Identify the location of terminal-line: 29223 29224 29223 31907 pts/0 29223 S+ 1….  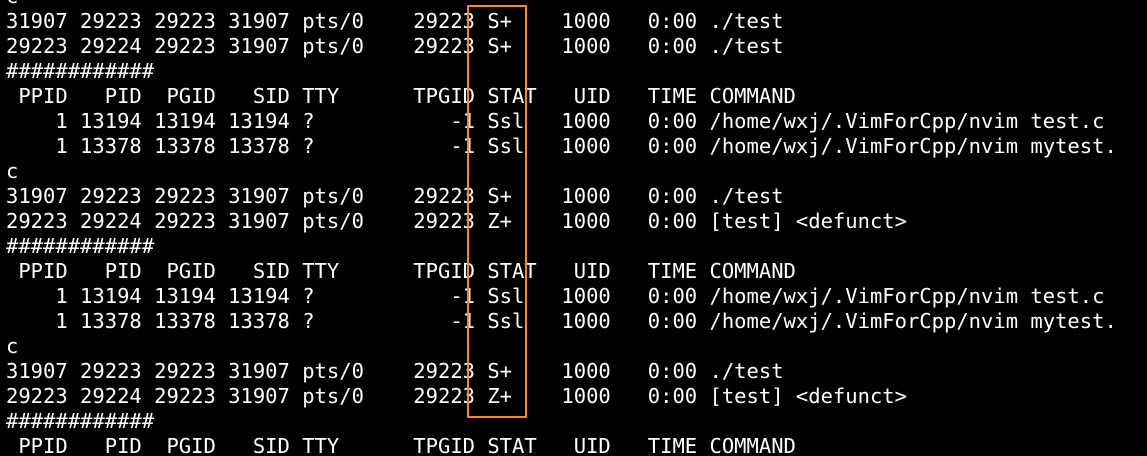
(395, 46).